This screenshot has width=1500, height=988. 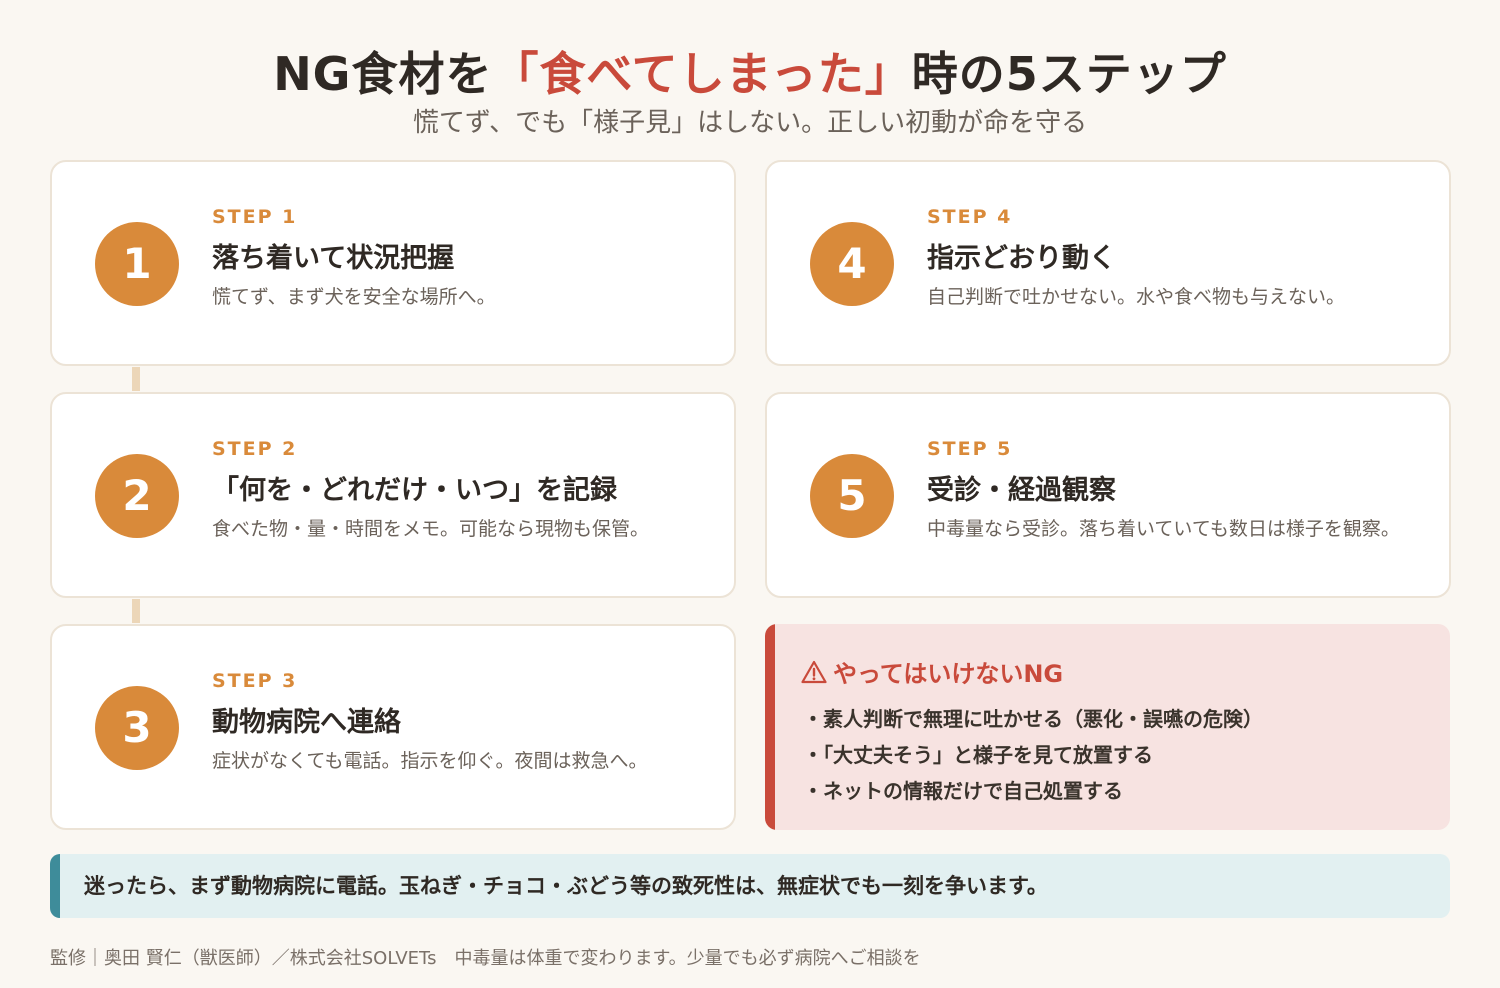 What do you see at coordinates (137, 496) in the screenshot?
I see `step-number-circle: 2` at bounding box center [137, 496].